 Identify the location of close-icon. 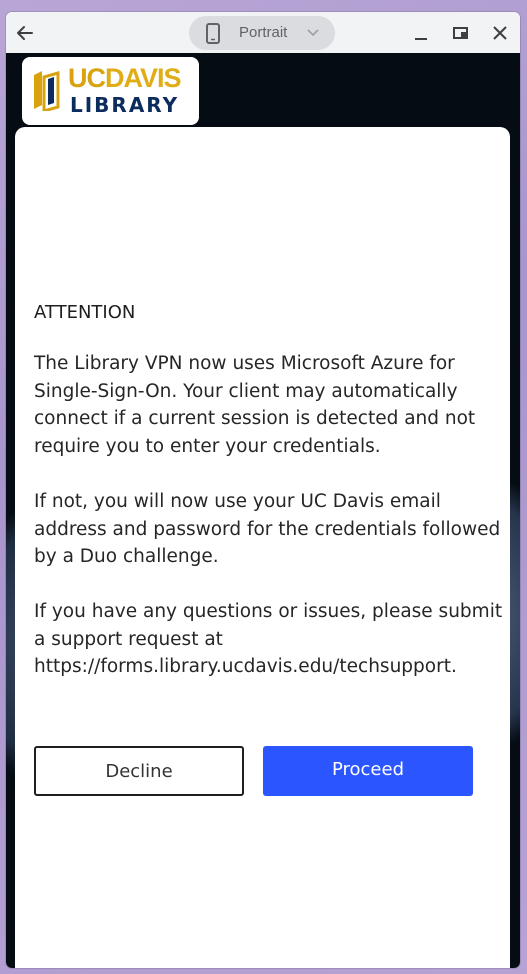
(500, 33).